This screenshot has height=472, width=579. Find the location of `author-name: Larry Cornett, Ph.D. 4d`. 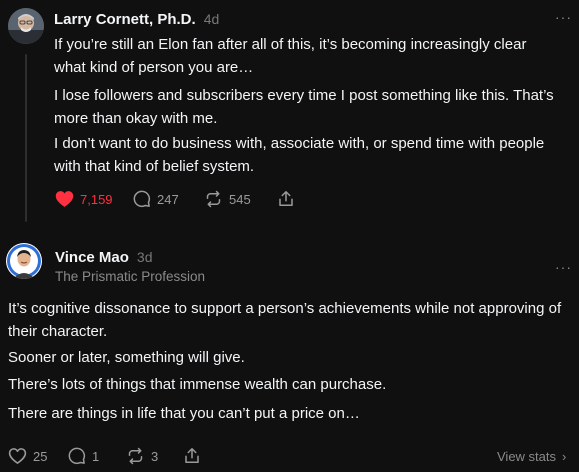

author-name: Larry Cornett, Ph.D. 4d is located at coordinates (136, 19).